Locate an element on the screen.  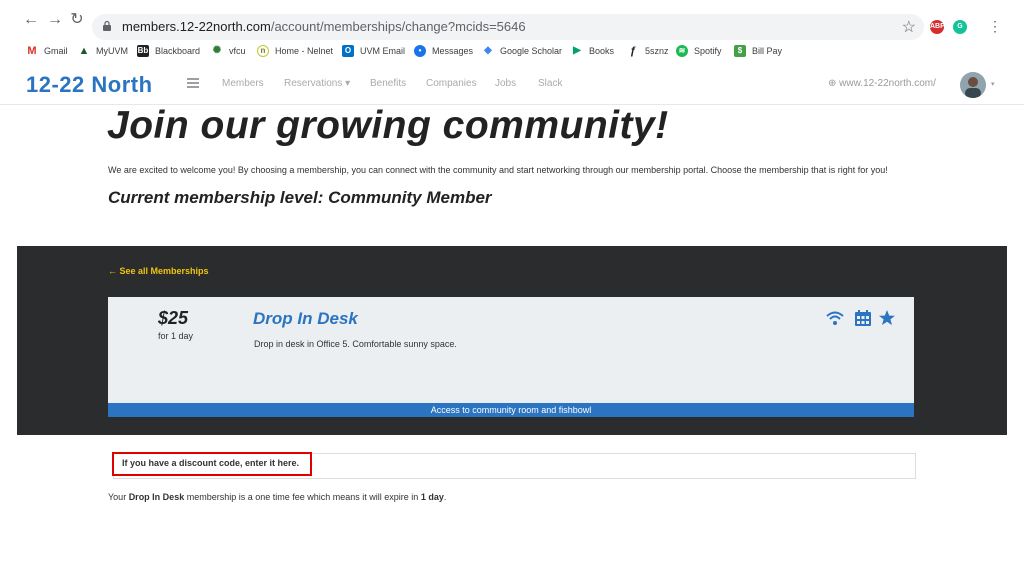
avatar is located at coordinates (973, 85).